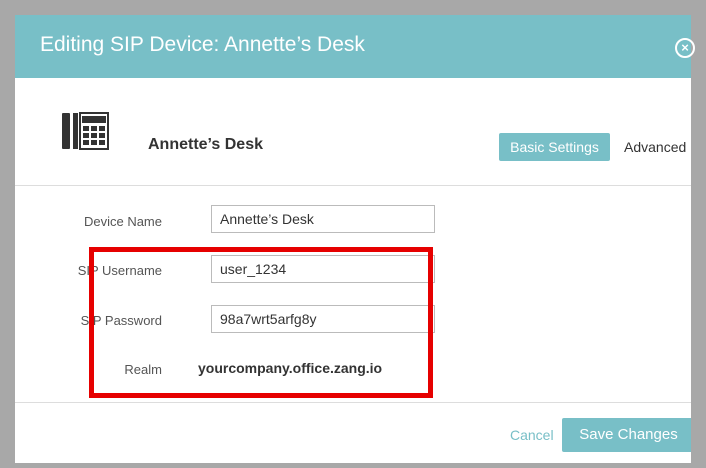 The height and width of the screenshot is (468, 706). I want to click on tab-advanced: Advanced, so click(655, 147).